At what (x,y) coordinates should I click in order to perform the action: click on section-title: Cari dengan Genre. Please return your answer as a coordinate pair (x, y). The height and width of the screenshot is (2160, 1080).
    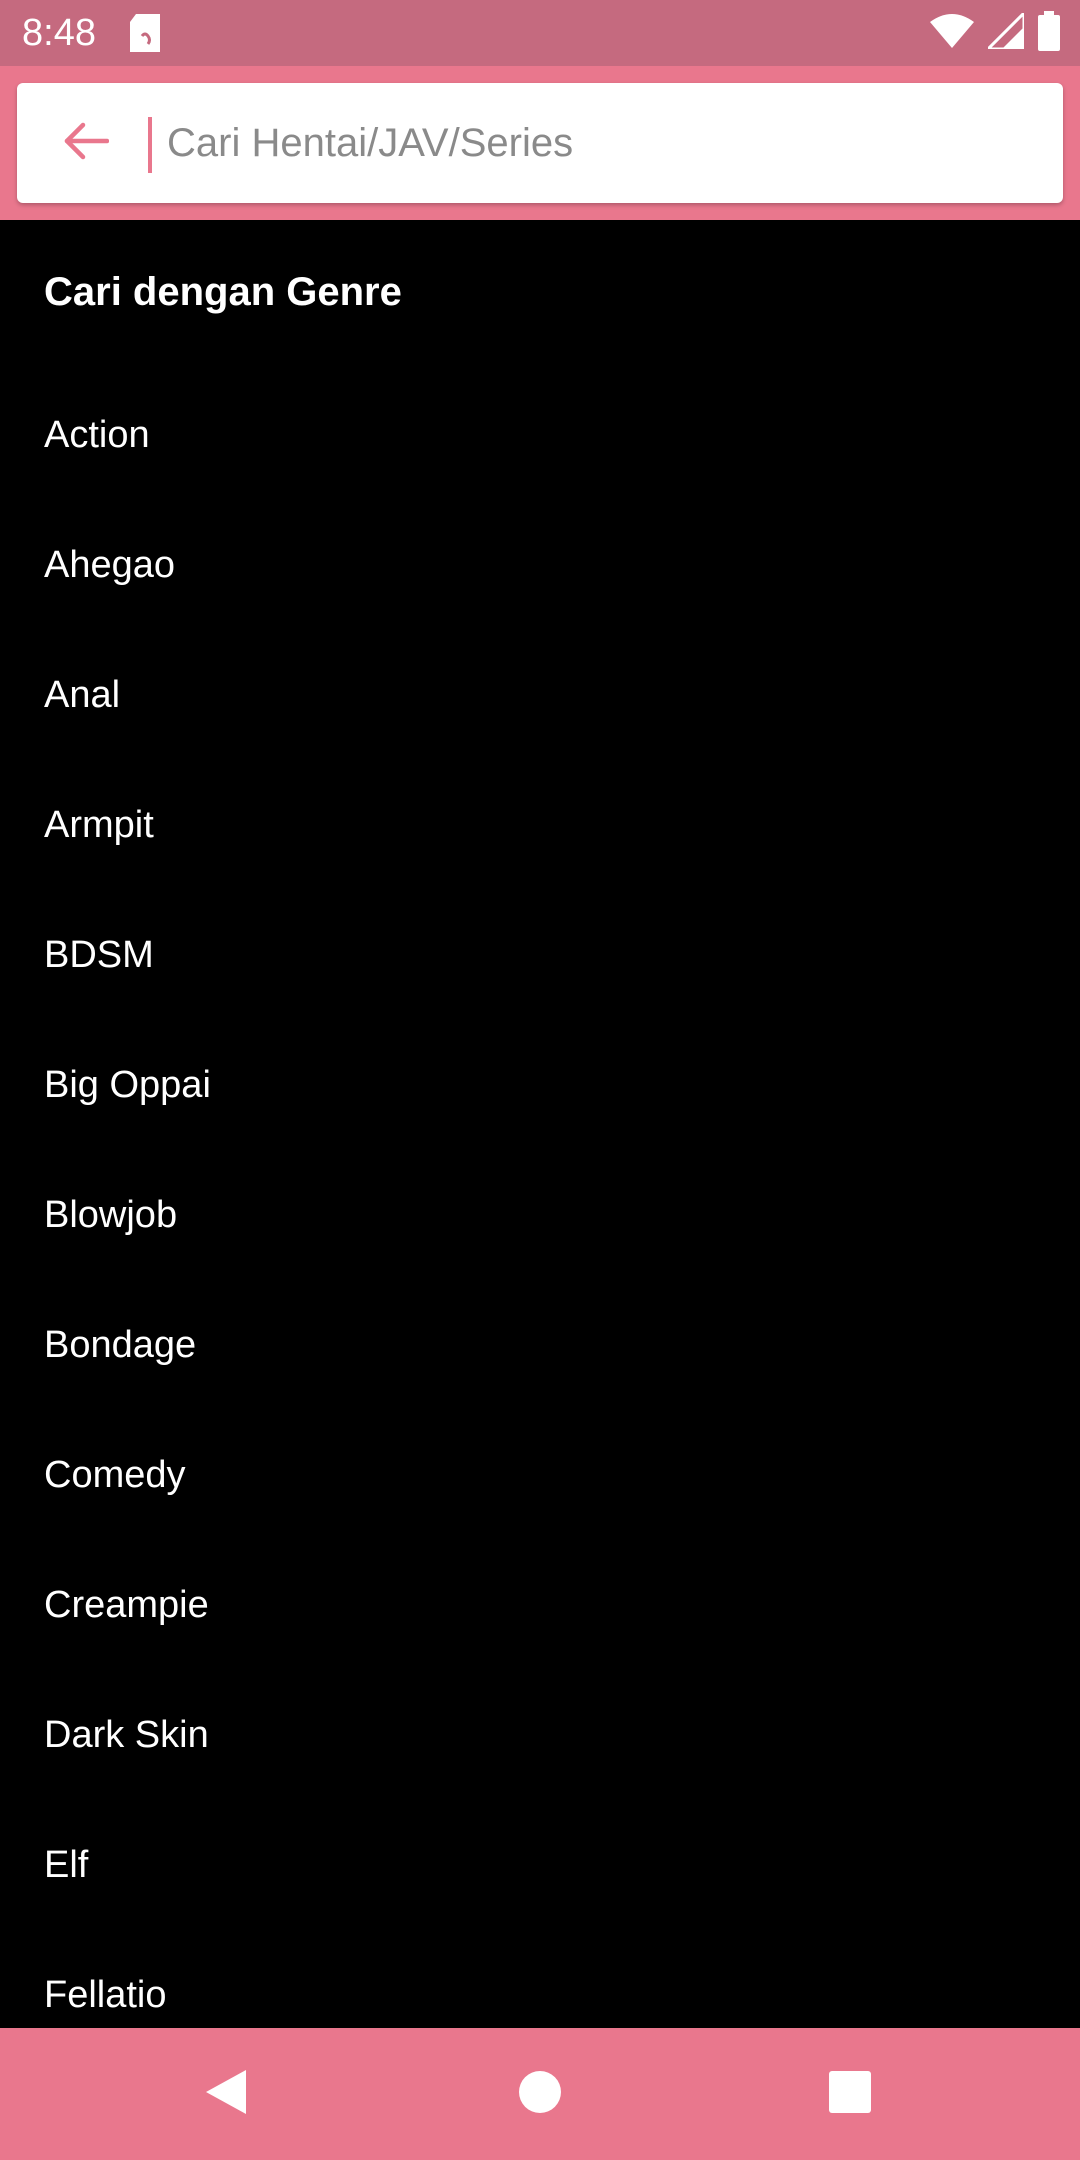
    Looking at the image, I should click on (223, 292).